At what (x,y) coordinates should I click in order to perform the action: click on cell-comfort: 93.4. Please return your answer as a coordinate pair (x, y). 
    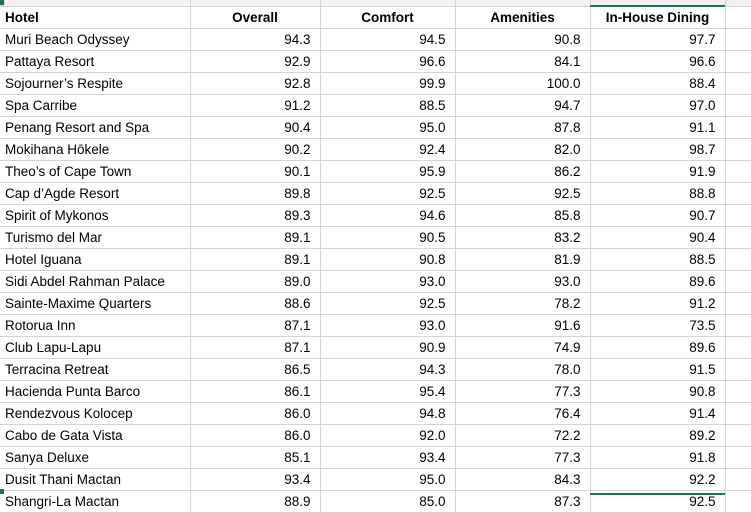
    Looking at the image, I should click on (388, 457).